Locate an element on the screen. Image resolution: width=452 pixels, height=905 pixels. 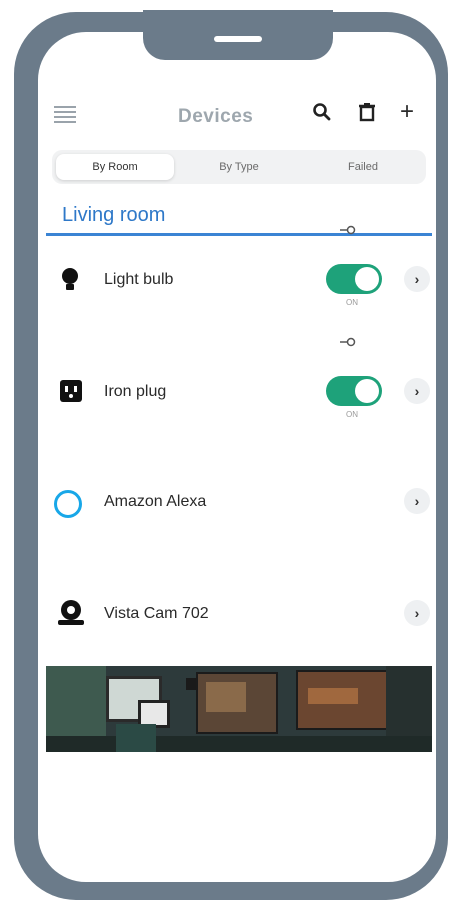
search-icon is located at coordinates (322, 115).